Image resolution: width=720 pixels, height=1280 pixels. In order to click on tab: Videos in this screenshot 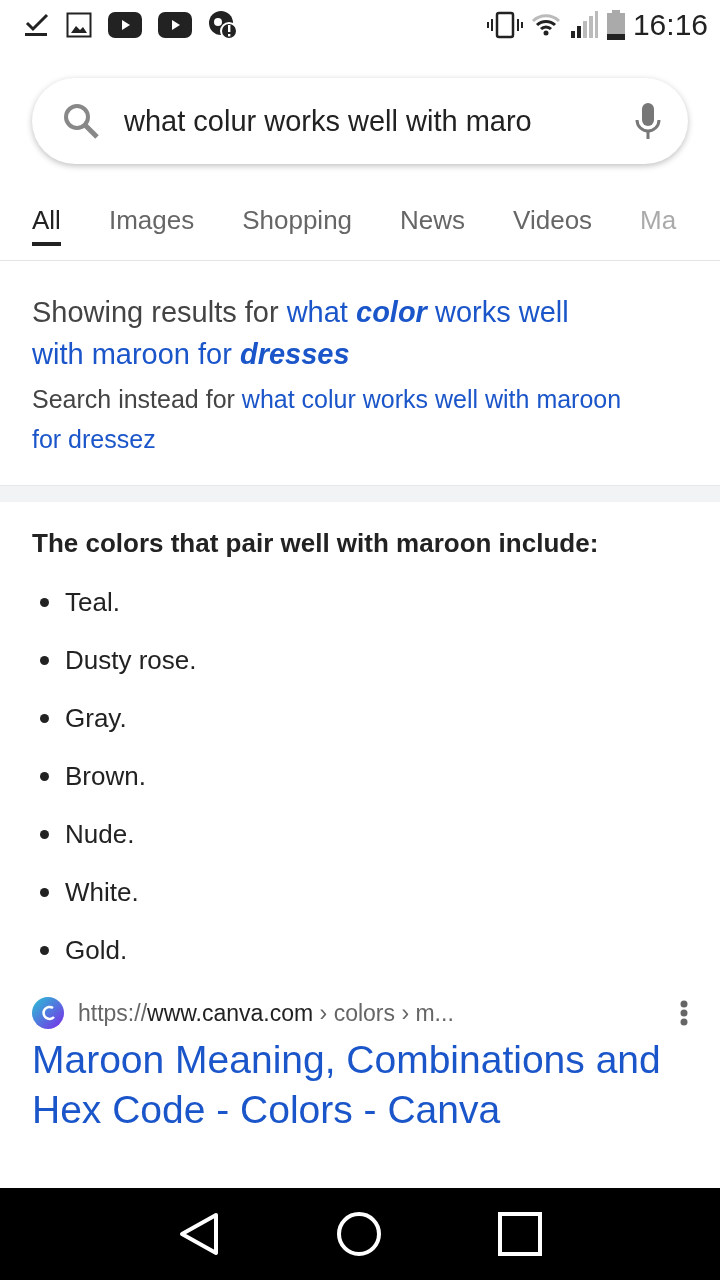, I will do `click(553, 215)`.